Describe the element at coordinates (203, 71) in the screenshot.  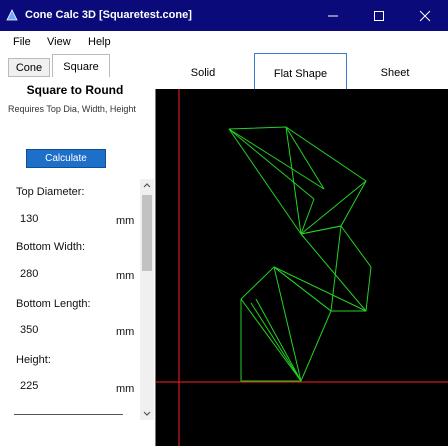
I see `tab-solid: Solid` at that location.